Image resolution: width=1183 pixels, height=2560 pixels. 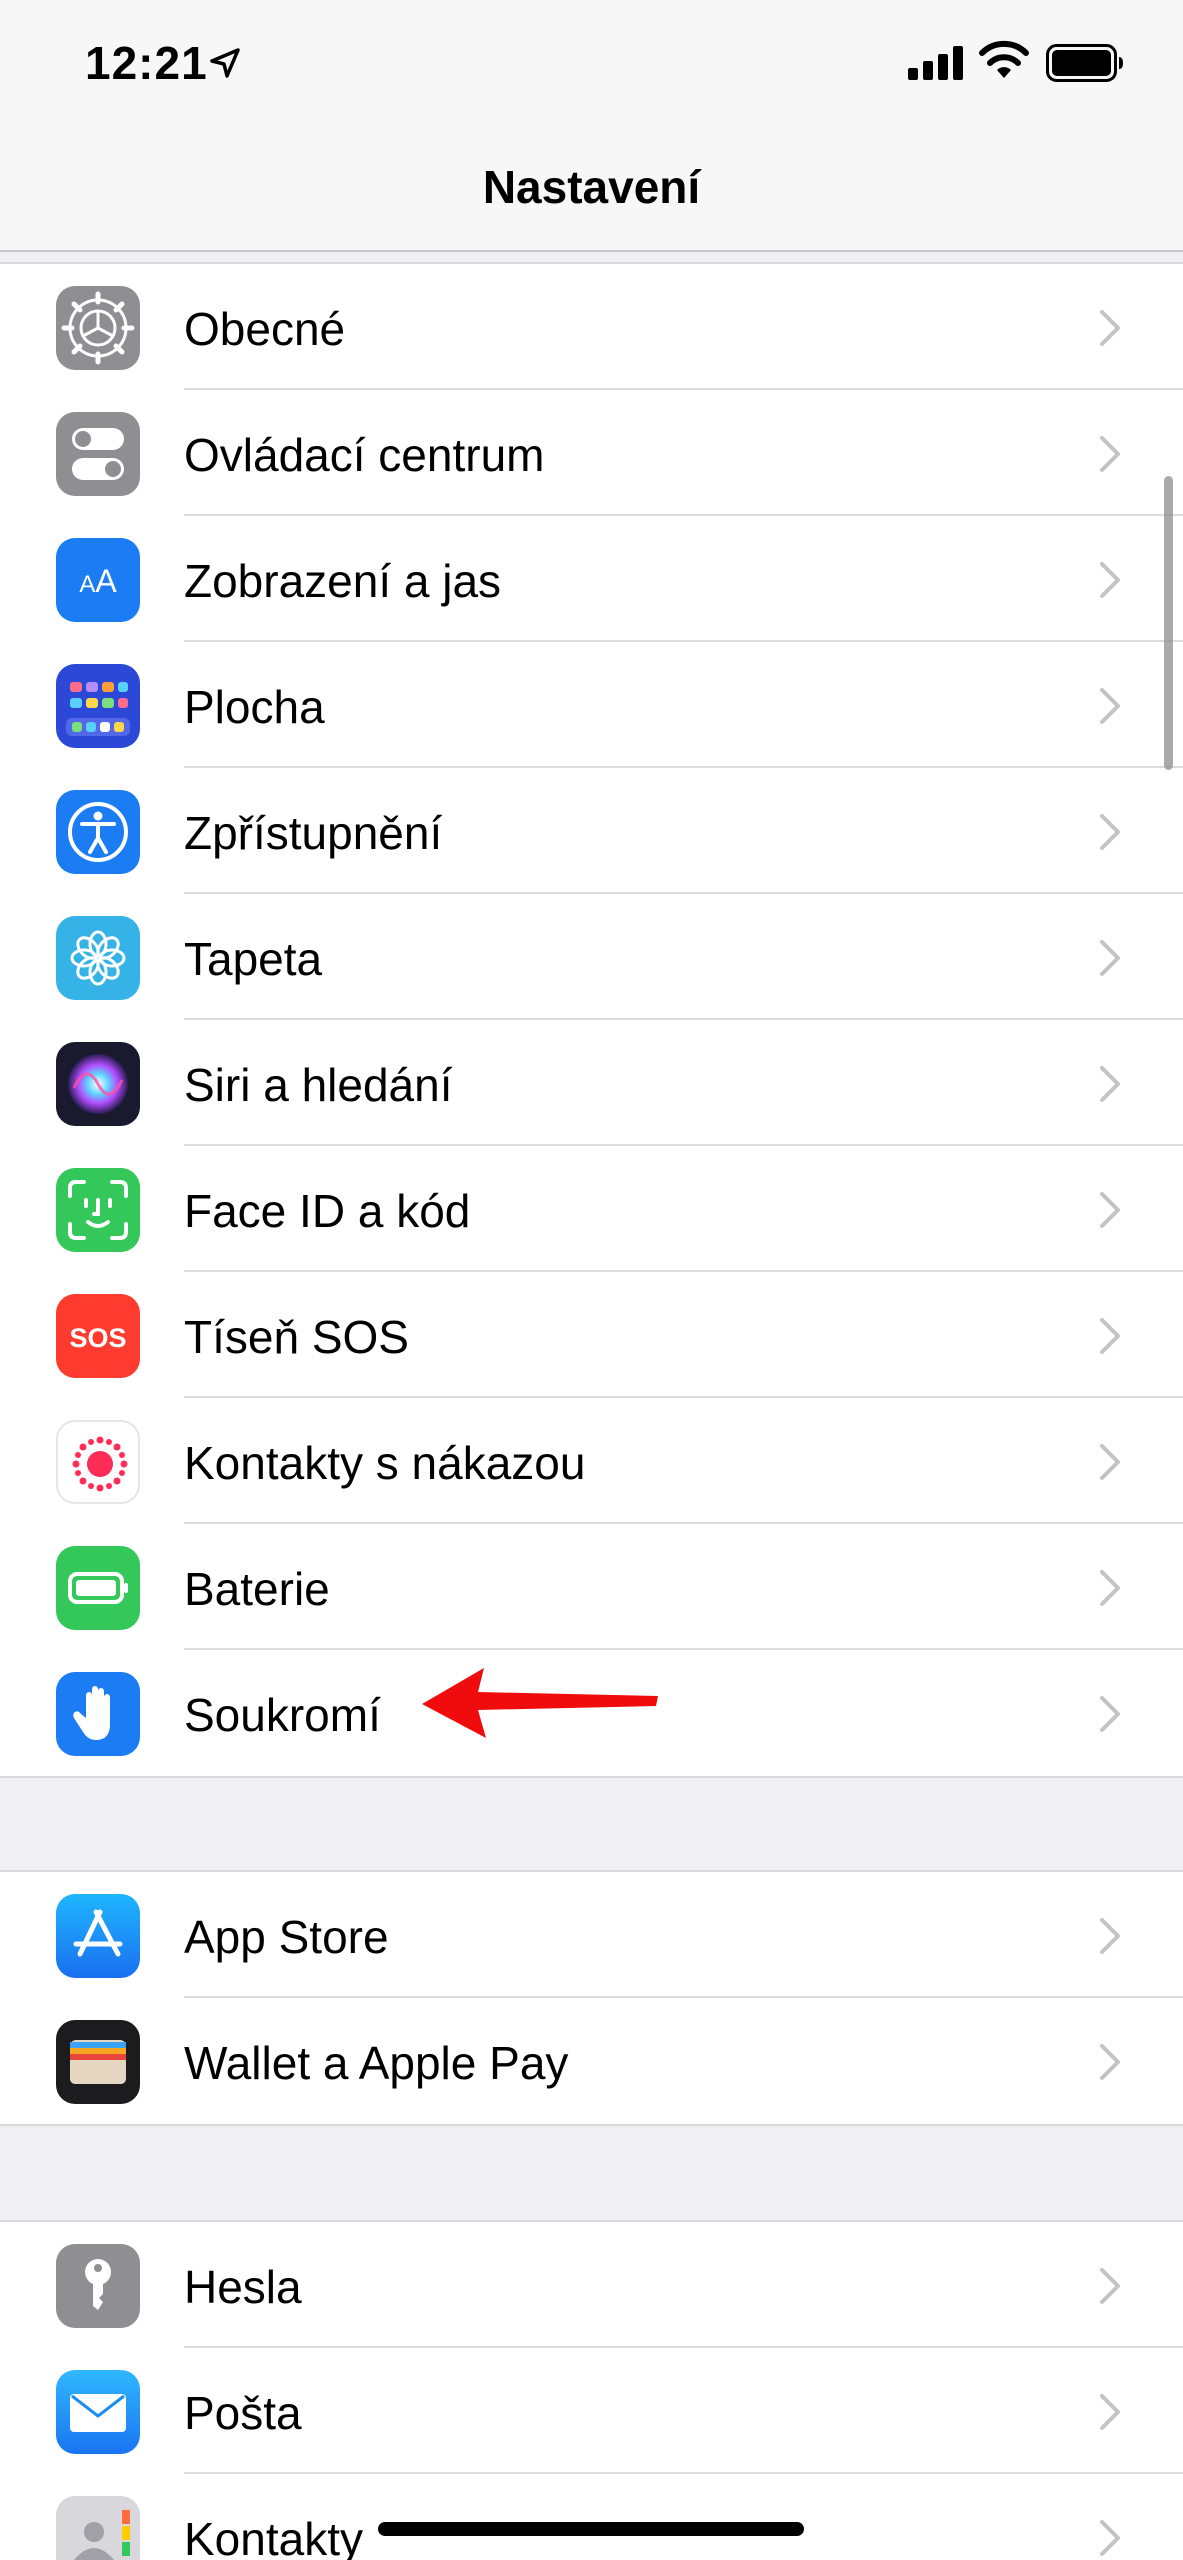 I want to click on battery-status-icon, so click(x=1084, y=63).